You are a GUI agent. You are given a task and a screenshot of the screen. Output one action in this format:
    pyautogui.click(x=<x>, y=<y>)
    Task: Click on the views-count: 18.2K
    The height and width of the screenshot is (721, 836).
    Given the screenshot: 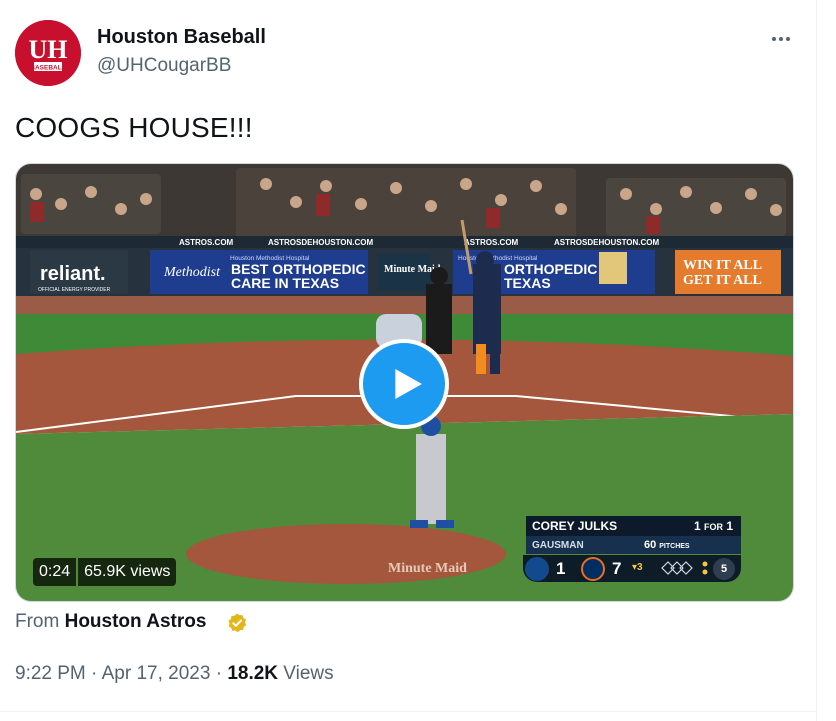 What is the action you would take?
    pyautogui.click(x=253, y=673)
    